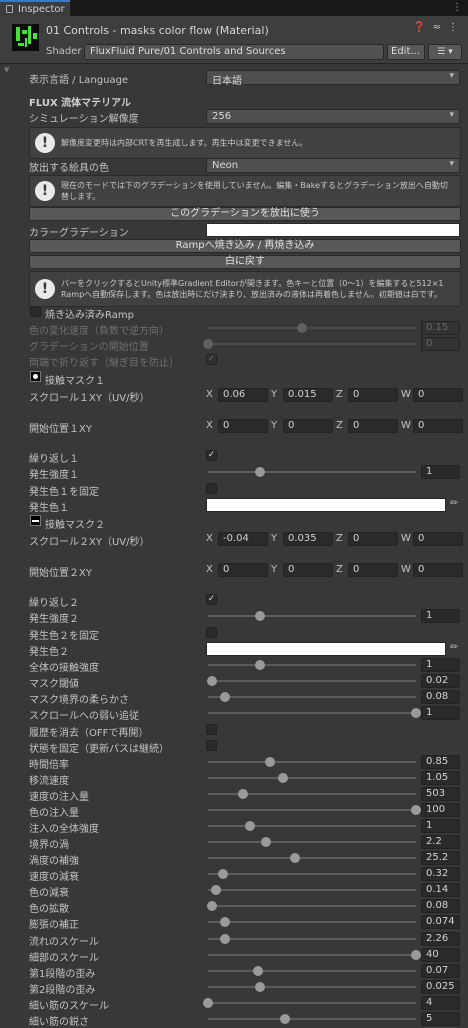 This screenshot has height=1028, width=468. Describe the element at coordinates (440, 778) in the screenshot. I see `advection-speed-field: 1.05` at that location.